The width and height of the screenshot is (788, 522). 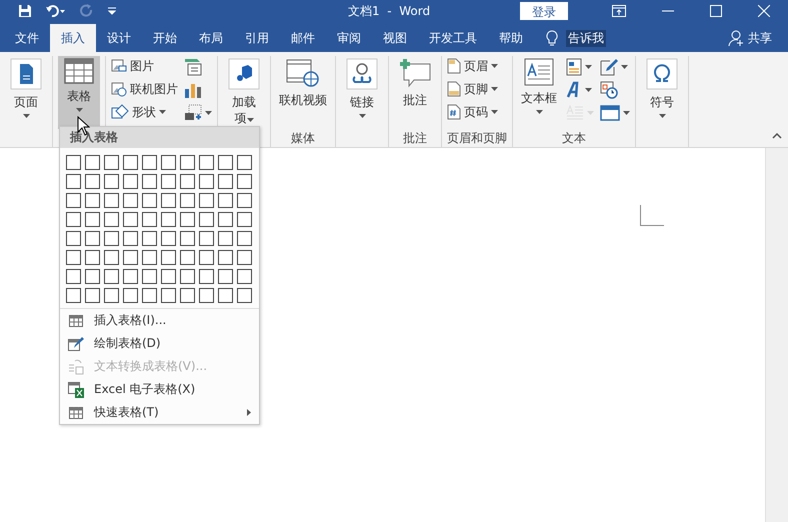 I want to click on ribbon-display-icon, so click(x=619, y=11).